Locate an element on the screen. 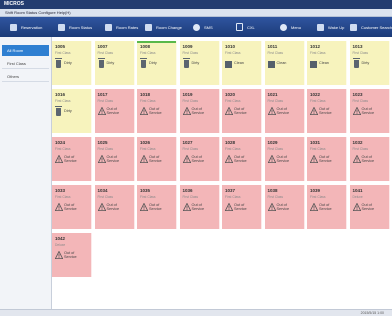 Image resolution: width=392 pixels, height=316 pixels. room-tile-1026: 1026 First Class Out of Service is located at coordinates (157, 159).